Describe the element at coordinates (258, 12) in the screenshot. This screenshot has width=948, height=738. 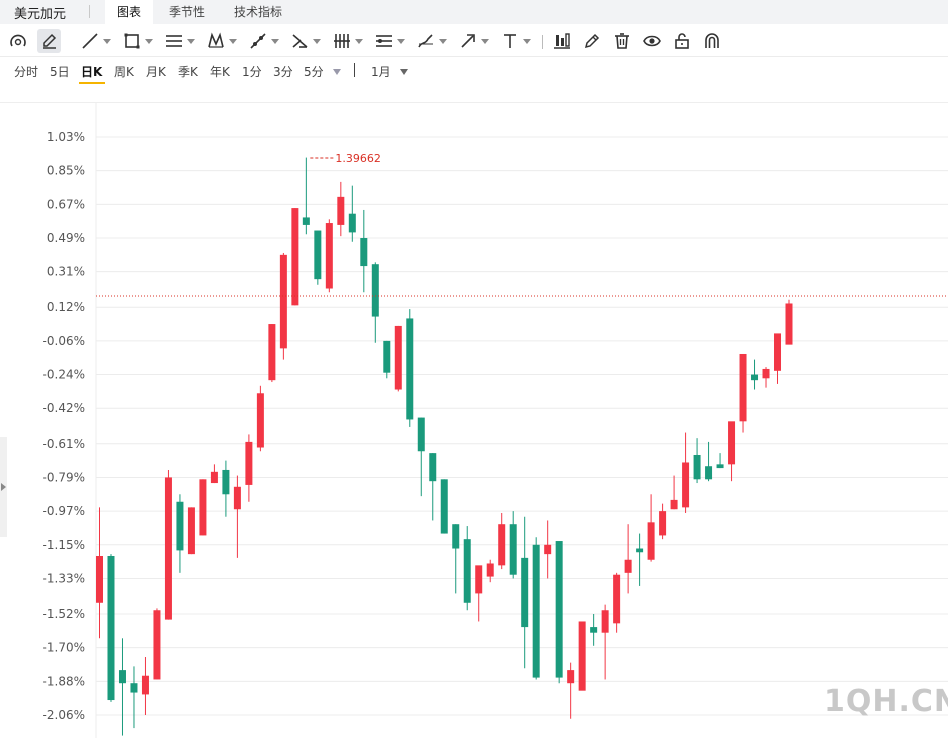
I see `tab-technical-indicators: 技术指标` at that location.